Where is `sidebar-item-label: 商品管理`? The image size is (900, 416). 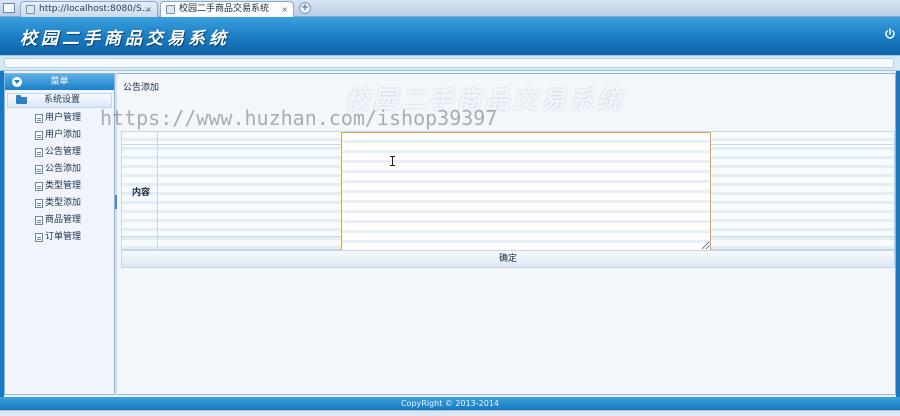 sidebar-item-label: 商品管理 is located at coordinates (63, 220).